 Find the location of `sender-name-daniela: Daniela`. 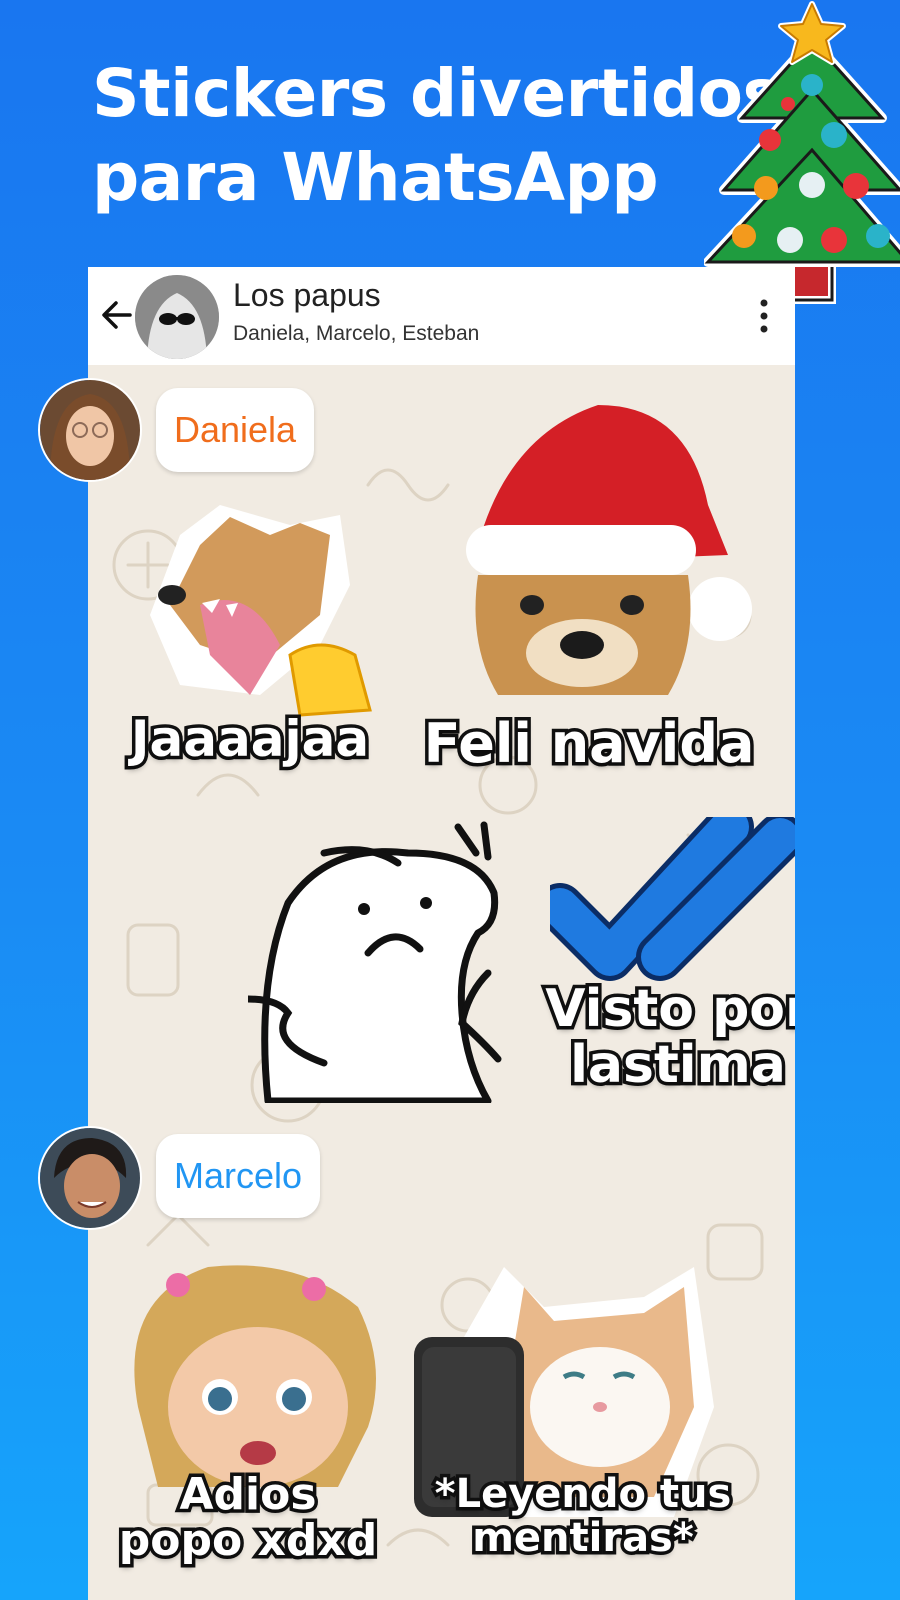

sender-name-daniela: Daniela is located at coordinates (235, 430).